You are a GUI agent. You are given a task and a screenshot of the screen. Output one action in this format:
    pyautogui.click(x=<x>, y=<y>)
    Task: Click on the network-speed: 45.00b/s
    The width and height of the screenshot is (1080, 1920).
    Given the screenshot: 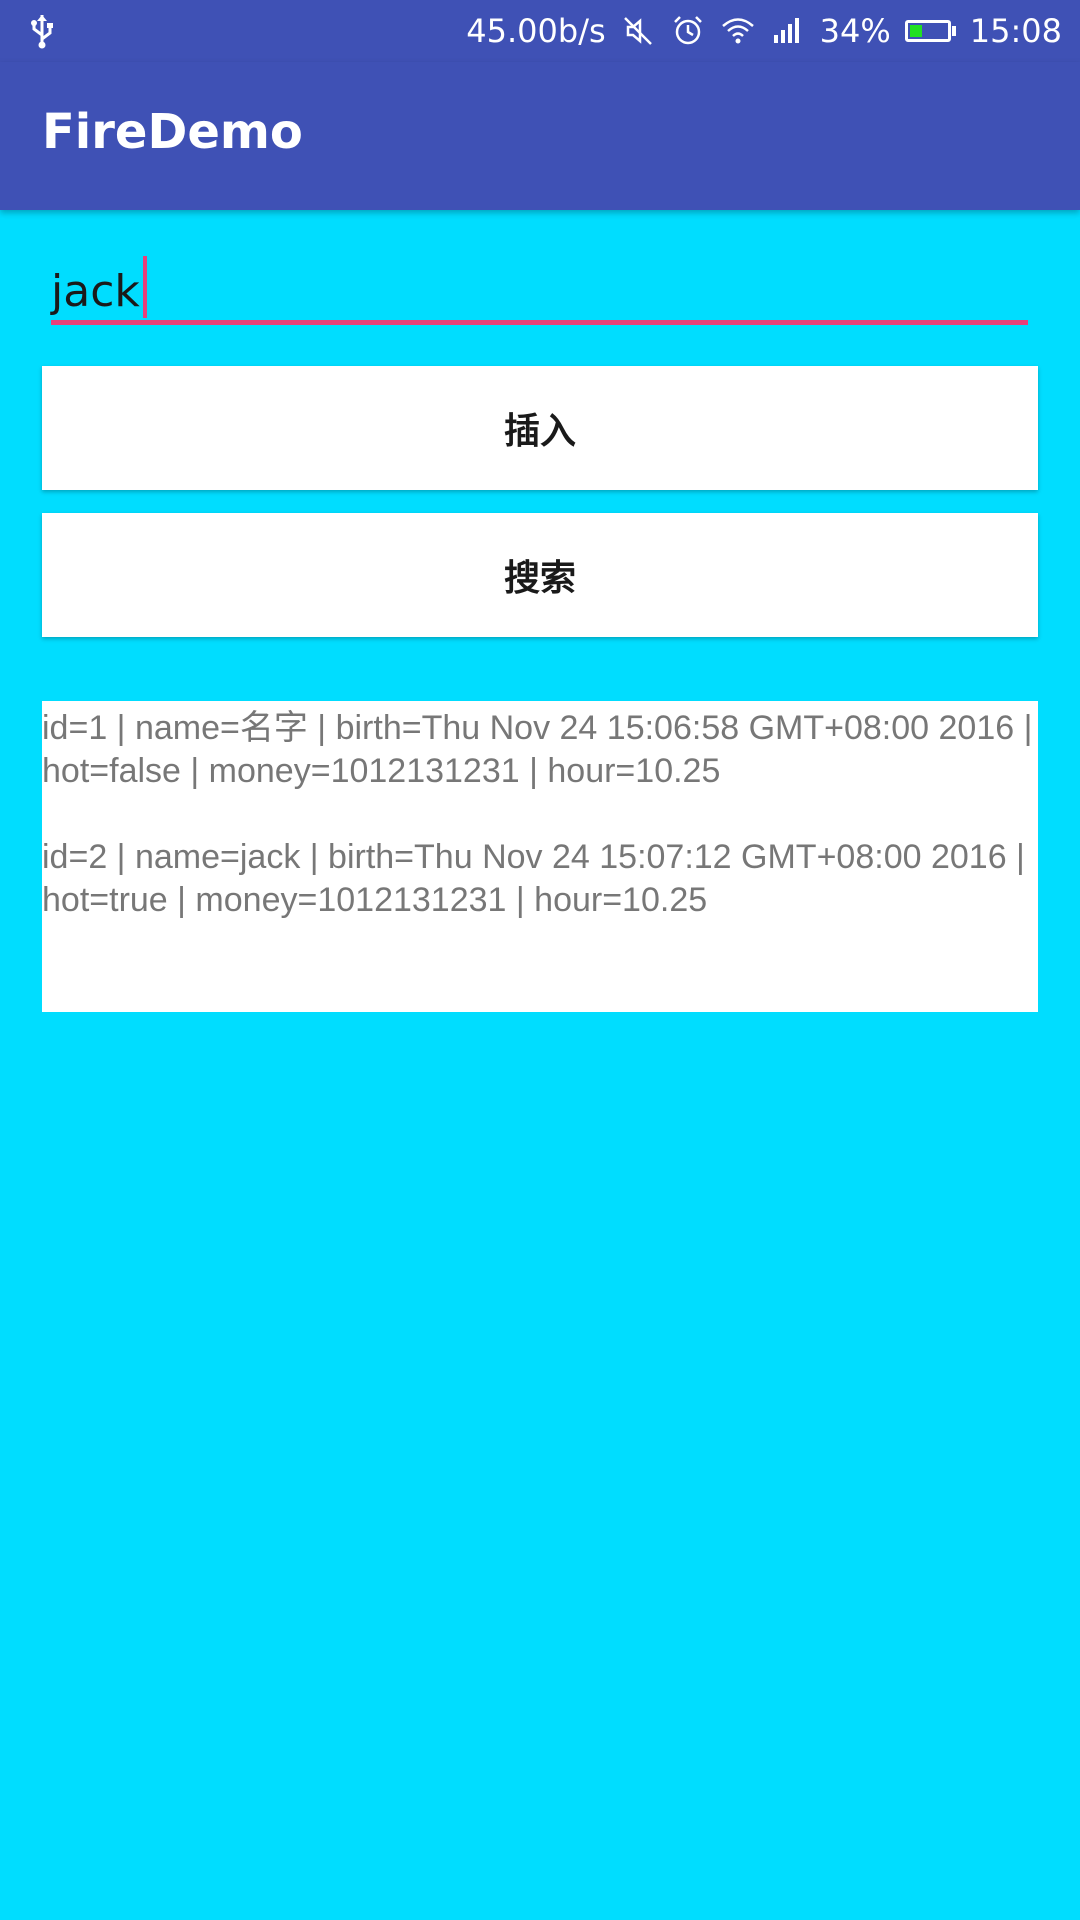 What is the action you would take?
    pyautogui.click(x=536, y=31)
    